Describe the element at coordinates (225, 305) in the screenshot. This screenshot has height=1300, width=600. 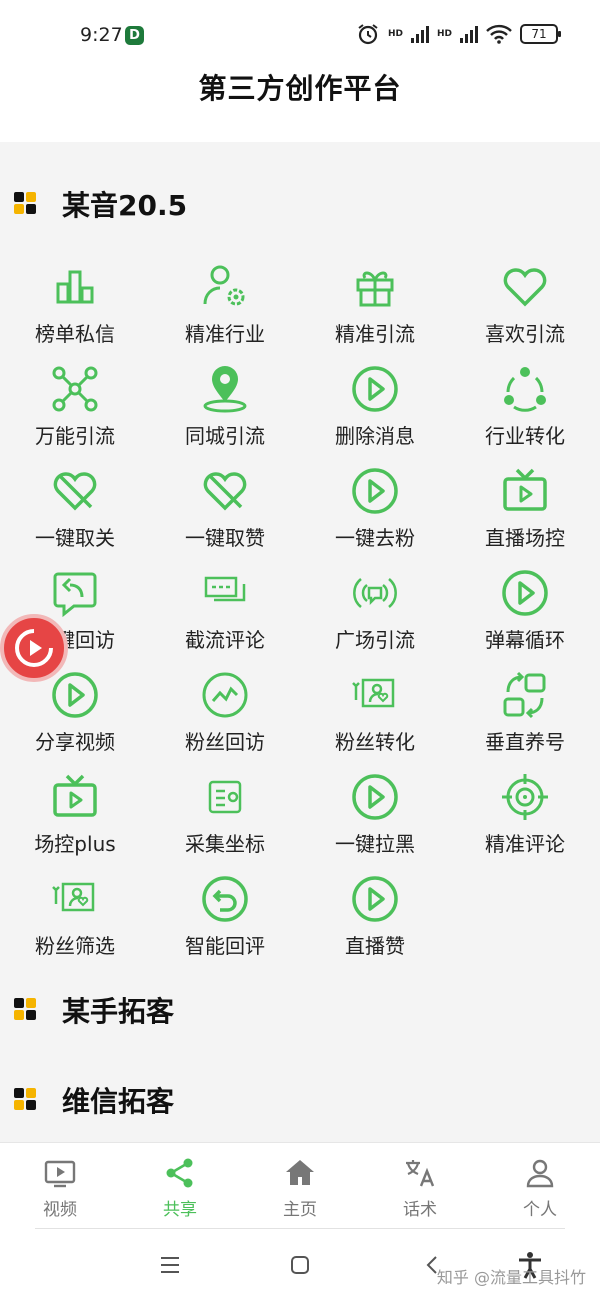
I see `feature-tile: 精准行业` at that location.